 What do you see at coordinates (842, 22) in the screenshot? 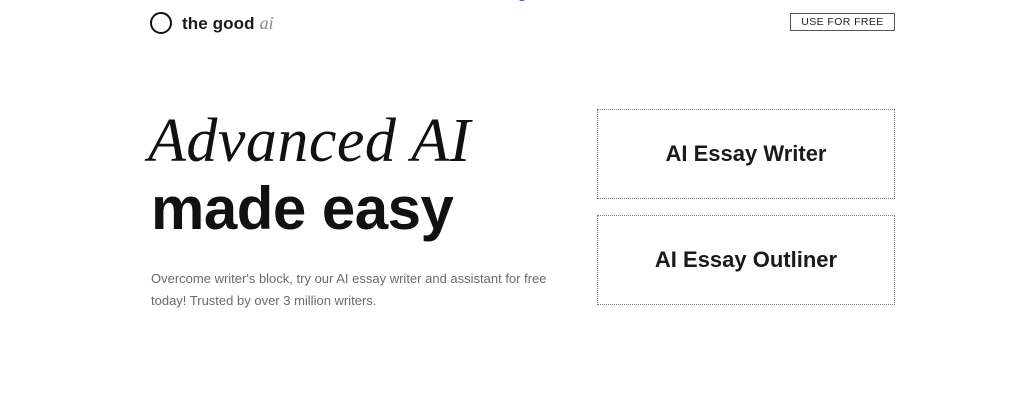
I see `use-for-free-button: USE FOR FREE` at bounding box center [842, 22].